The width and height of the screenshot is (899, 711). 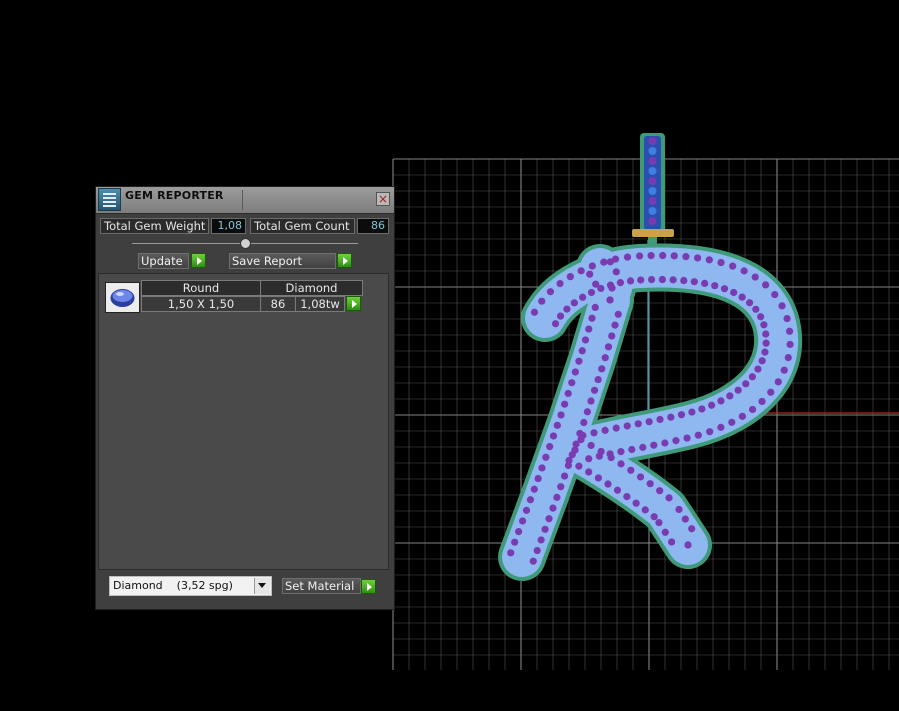 I want to click on close-icon: ×, so click(x=383, y=199).